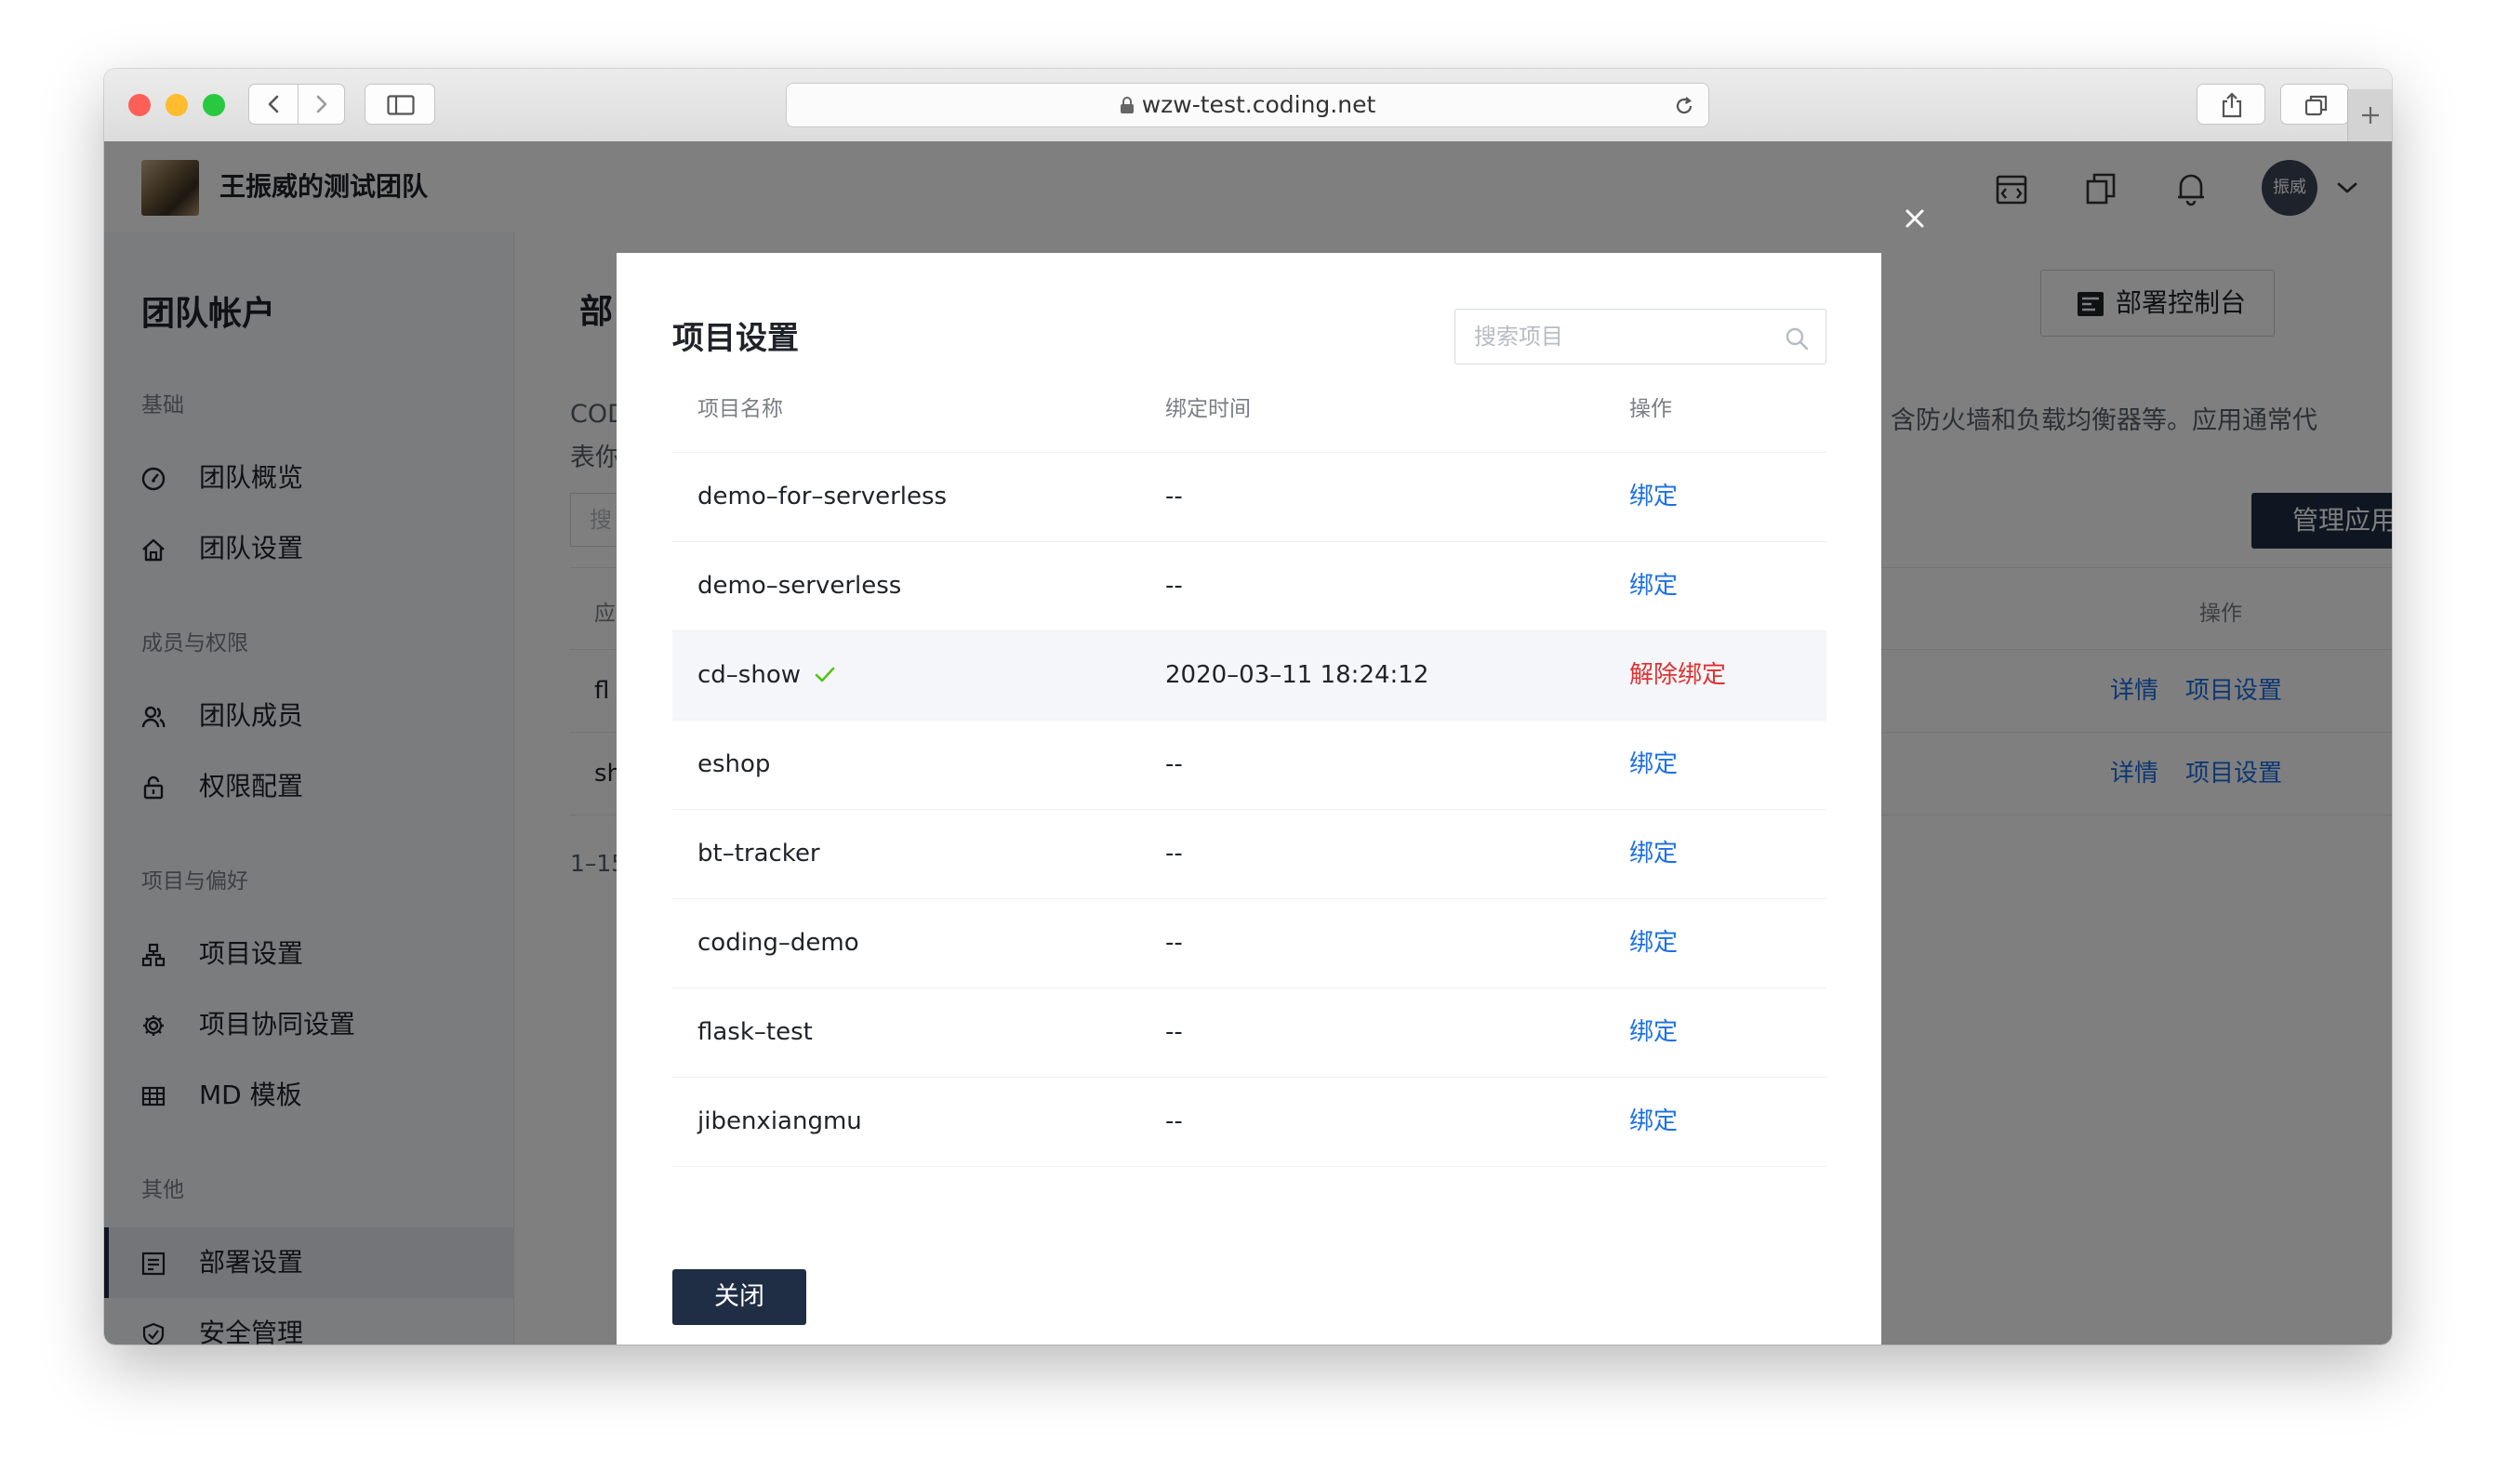  What do you see at coordinates (1249, 854) in the screenshot?
I see `table-row: bt–tracker -- 绑定` at bounding box center [1249, 854].